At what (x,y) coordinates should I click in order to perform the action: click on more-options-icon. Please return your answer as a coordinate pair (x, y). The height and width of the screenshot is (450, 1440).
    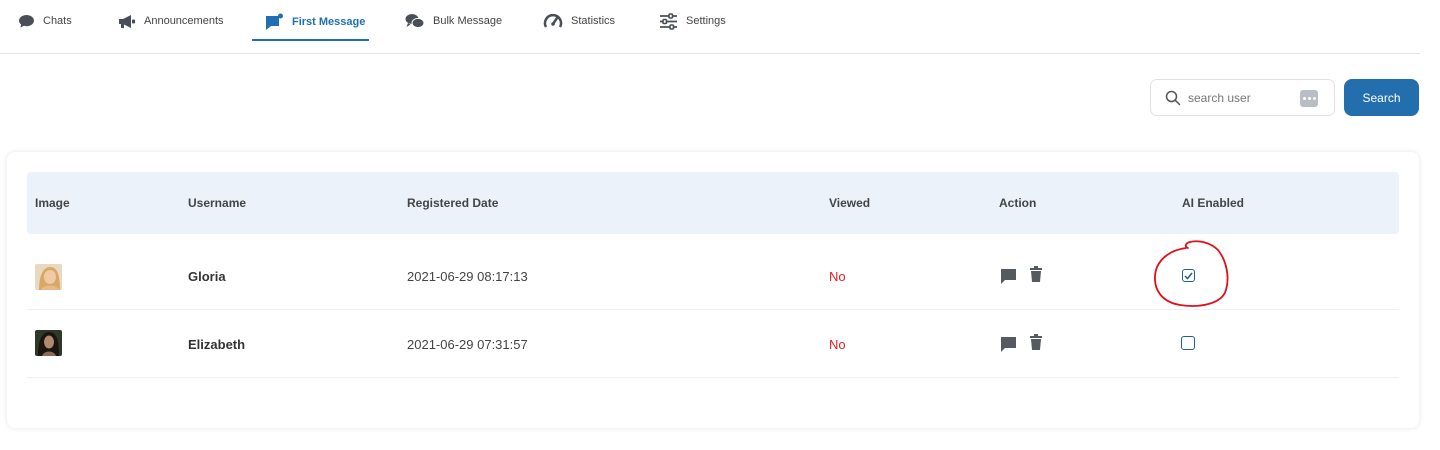
    Looking at the image, I should click on (1309, 98).